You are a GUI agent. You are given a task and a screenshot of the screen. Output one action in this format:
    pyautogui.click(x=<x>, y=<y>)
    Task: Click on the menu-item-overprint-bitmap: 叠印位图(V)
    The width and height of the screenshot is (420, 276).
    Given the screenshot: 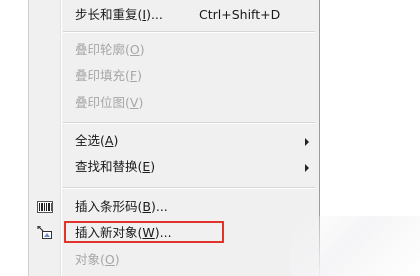 What is the action you would take?
    pyautogui.click(x=174, y=103)
    